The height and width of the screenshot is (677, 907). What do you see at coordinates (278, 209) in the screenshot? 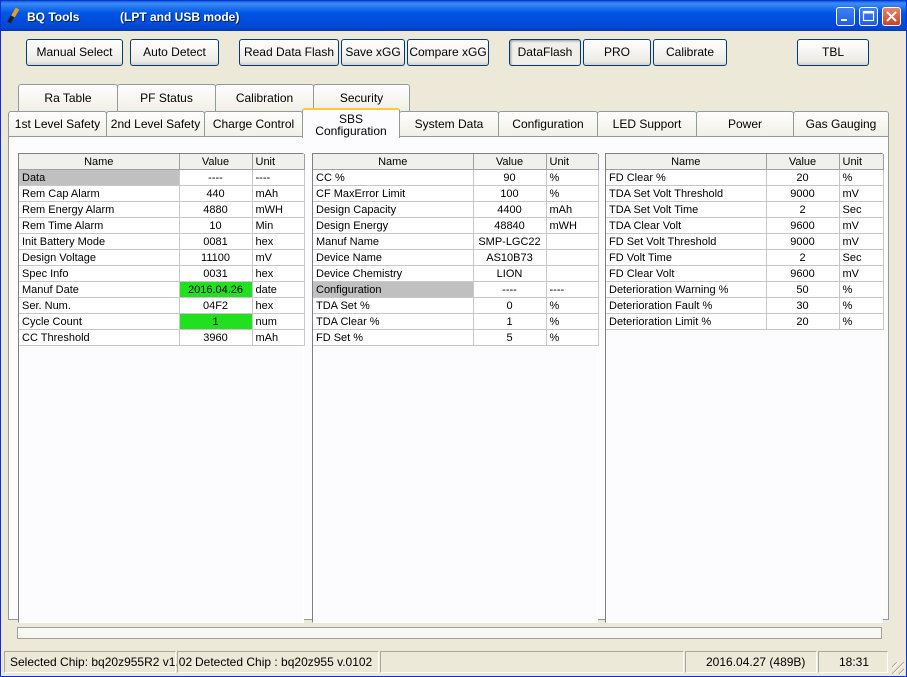
I see `cell-unit: mWH` at bounding box center [278, 209].